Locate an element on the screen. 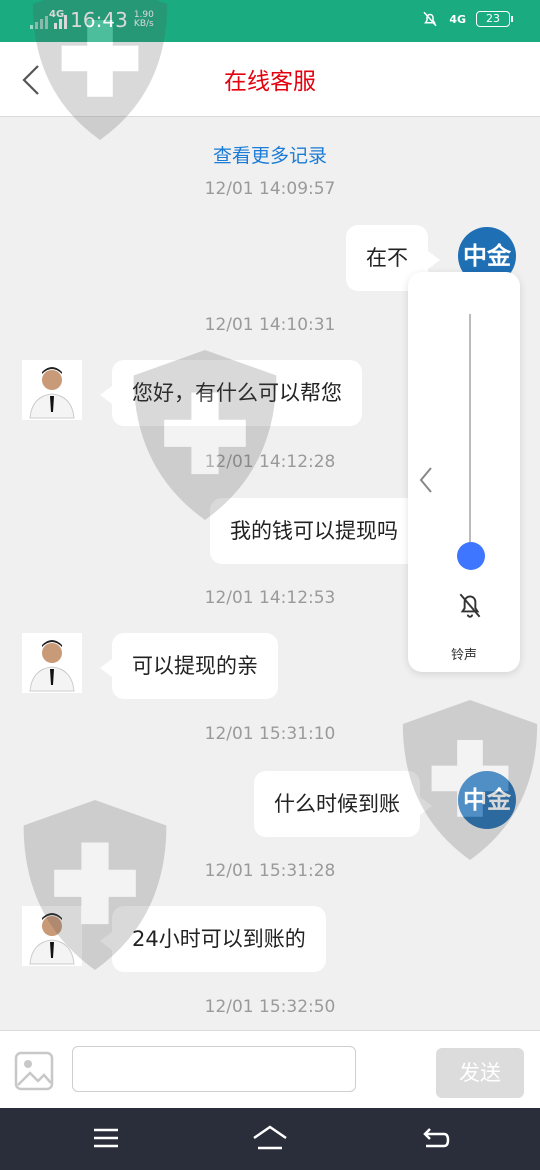  message-bubble-received: 您好，有什么可以帮您 is located at coordinates (231, 393).